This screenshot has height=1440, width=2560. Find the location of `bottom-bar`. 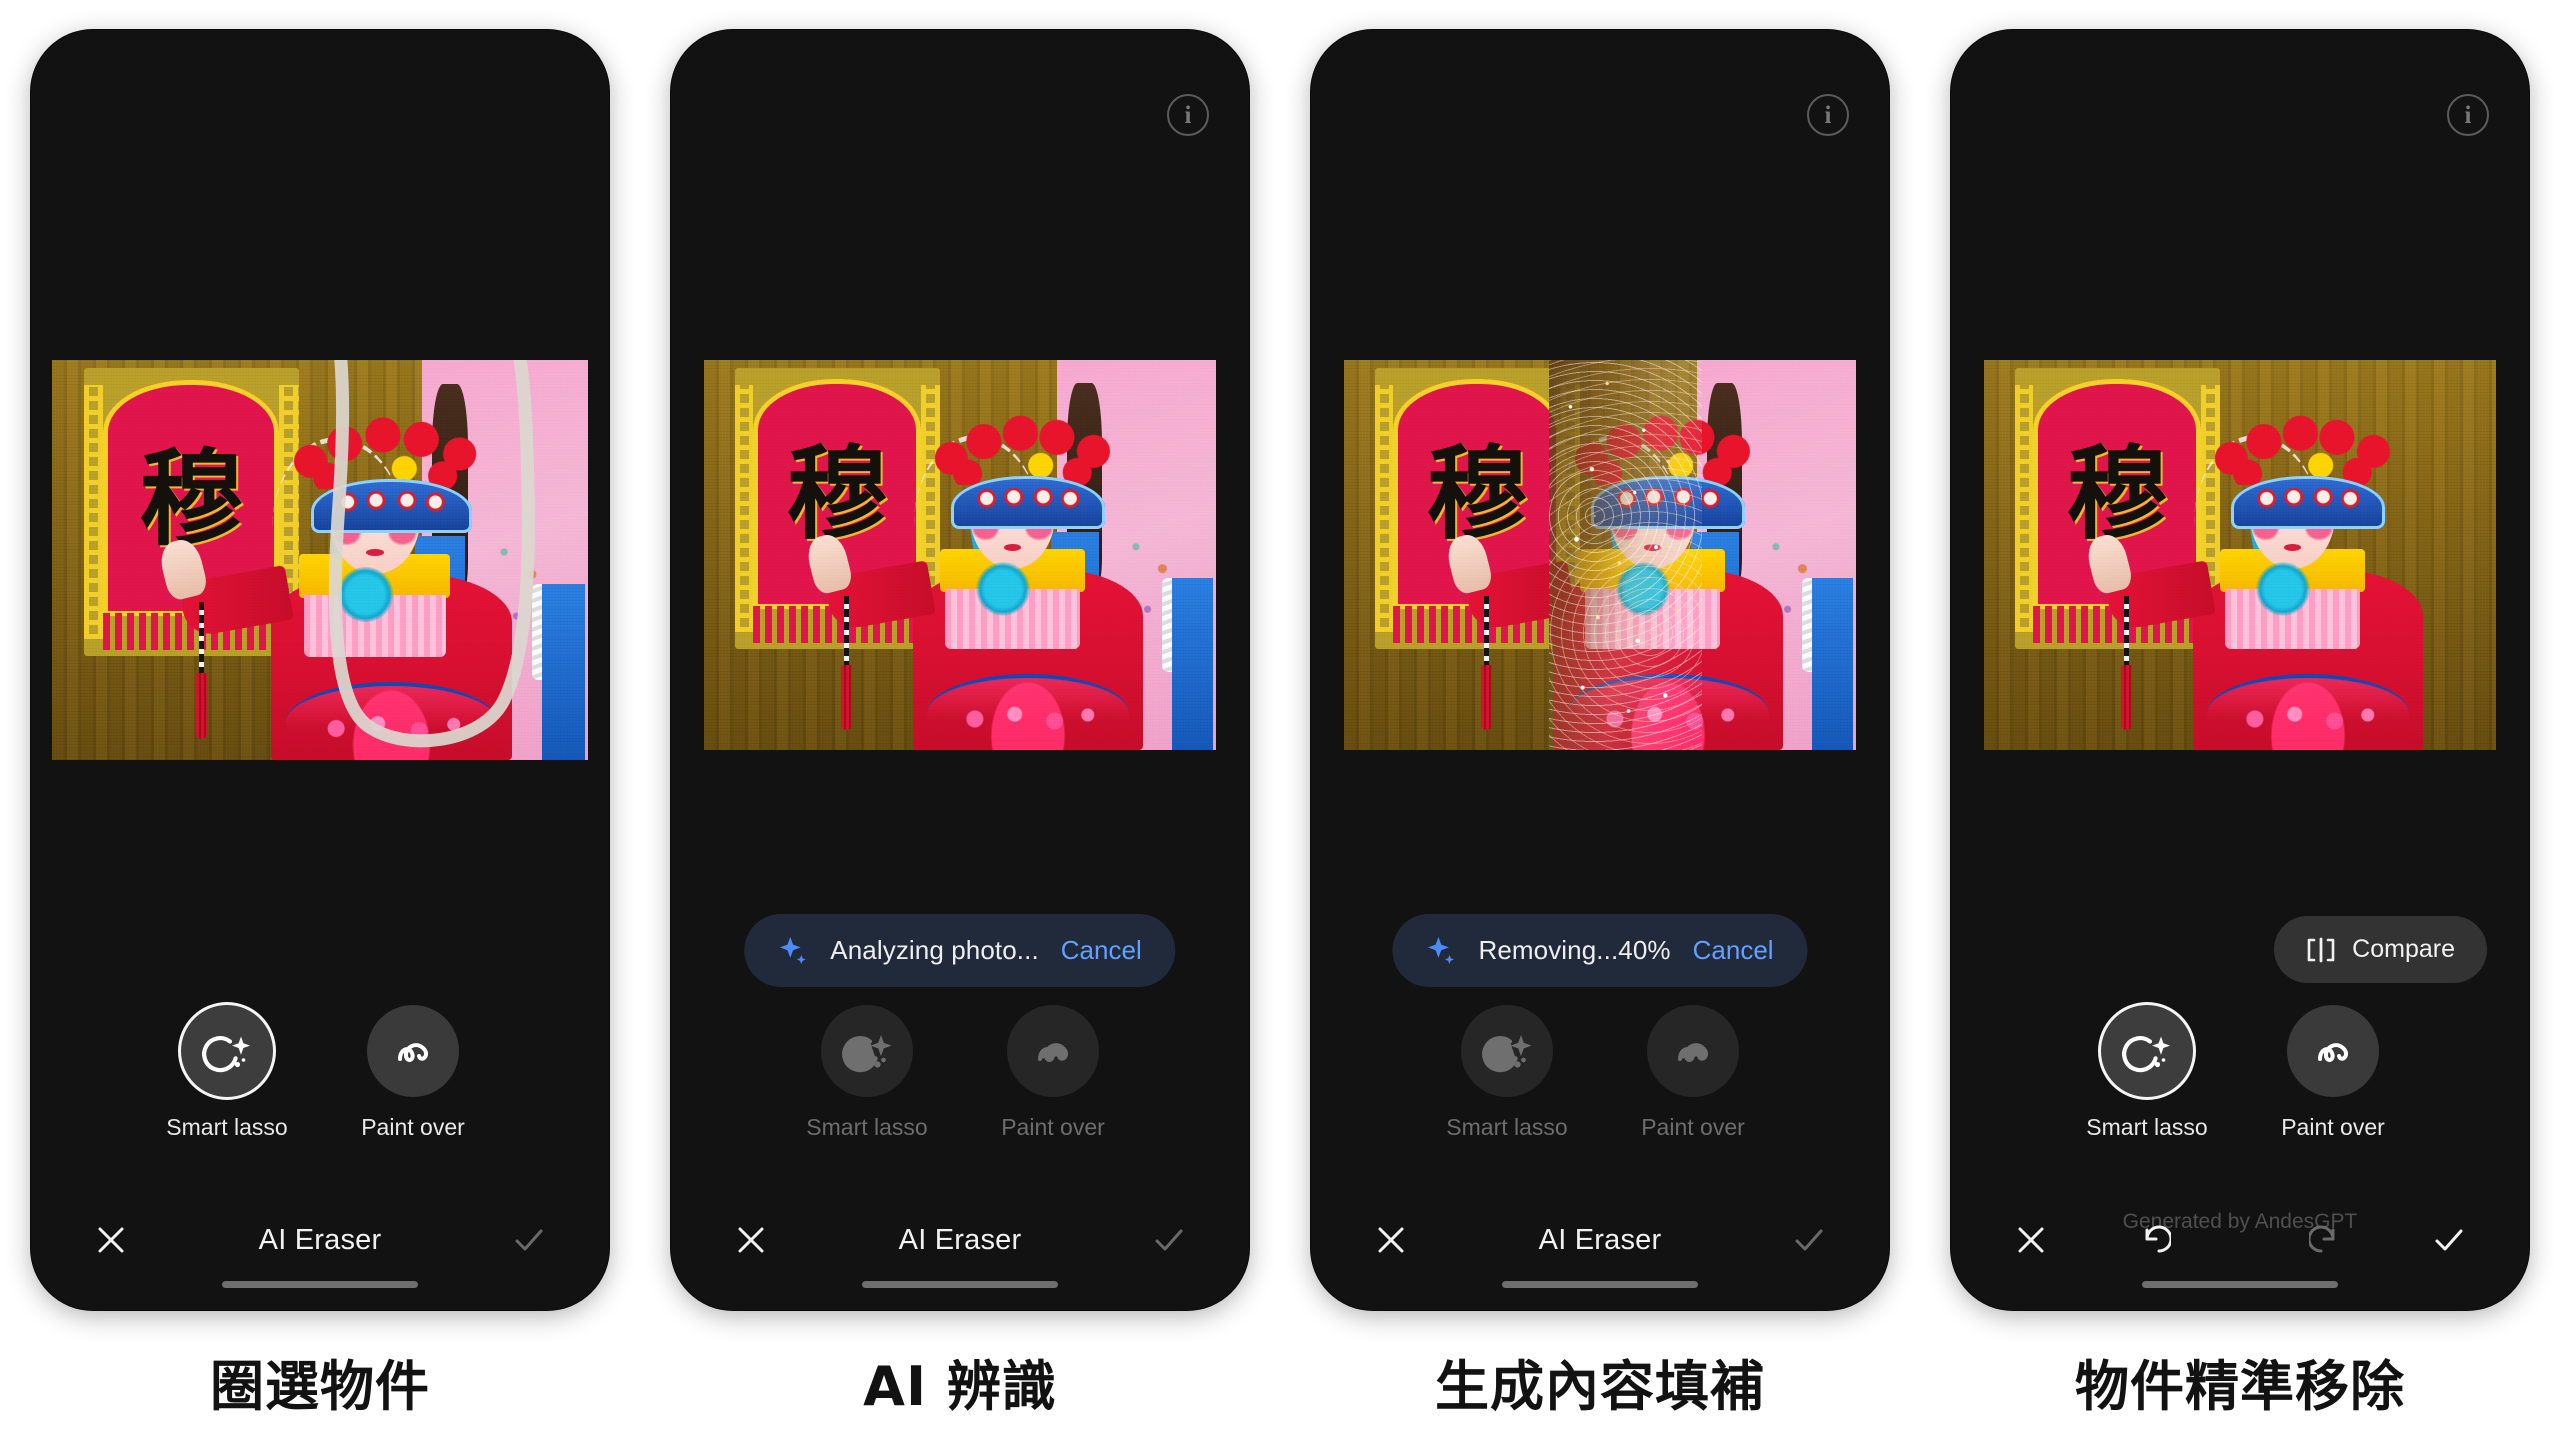

bottom-bar is located at coordinates (2240, 1240).